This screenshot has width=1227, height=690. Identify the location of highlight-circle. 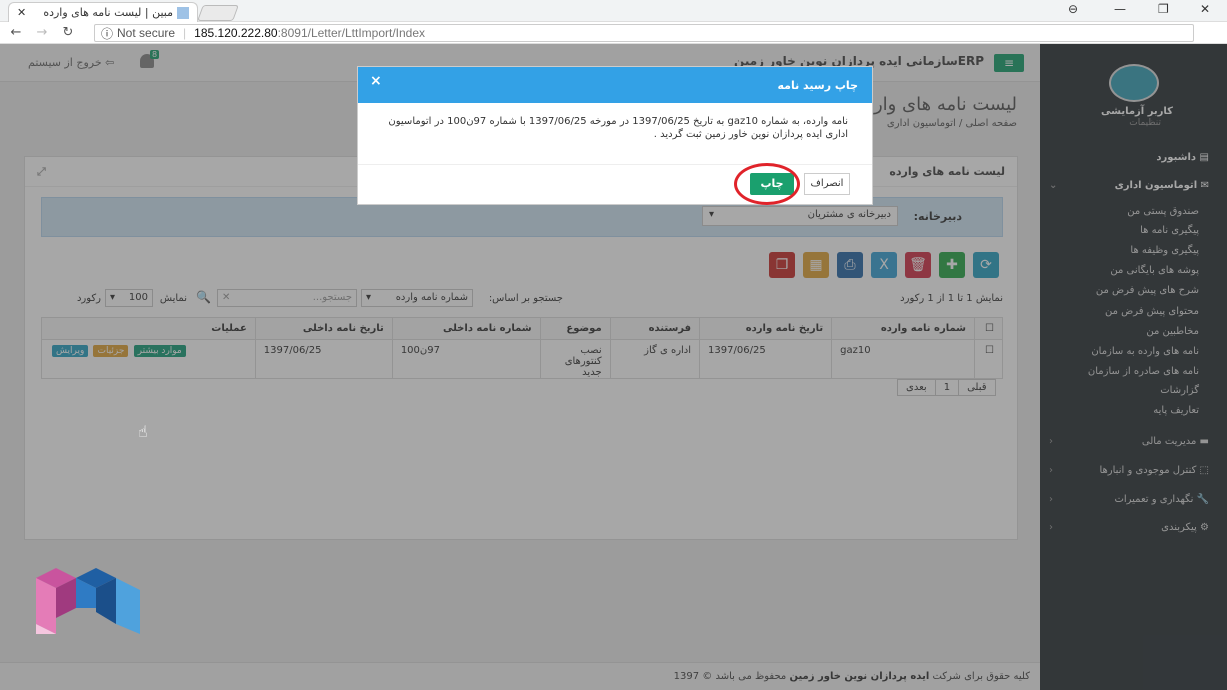
(767, 184).